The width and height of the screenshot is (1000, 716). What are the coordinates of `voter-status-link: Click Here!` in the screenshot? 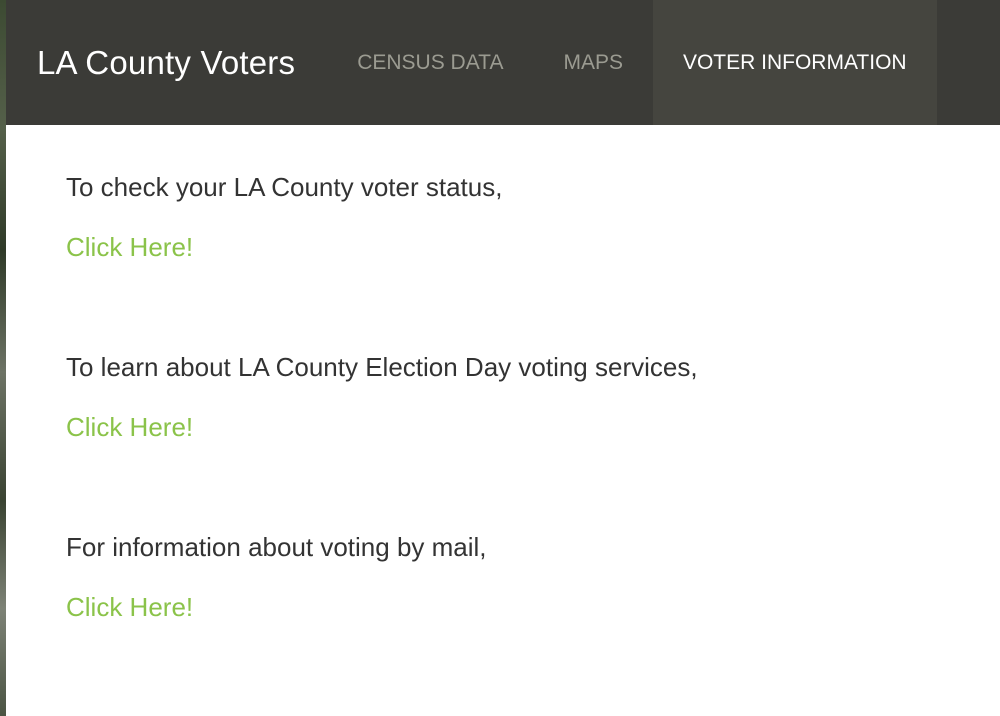 It's located at (129, 247).